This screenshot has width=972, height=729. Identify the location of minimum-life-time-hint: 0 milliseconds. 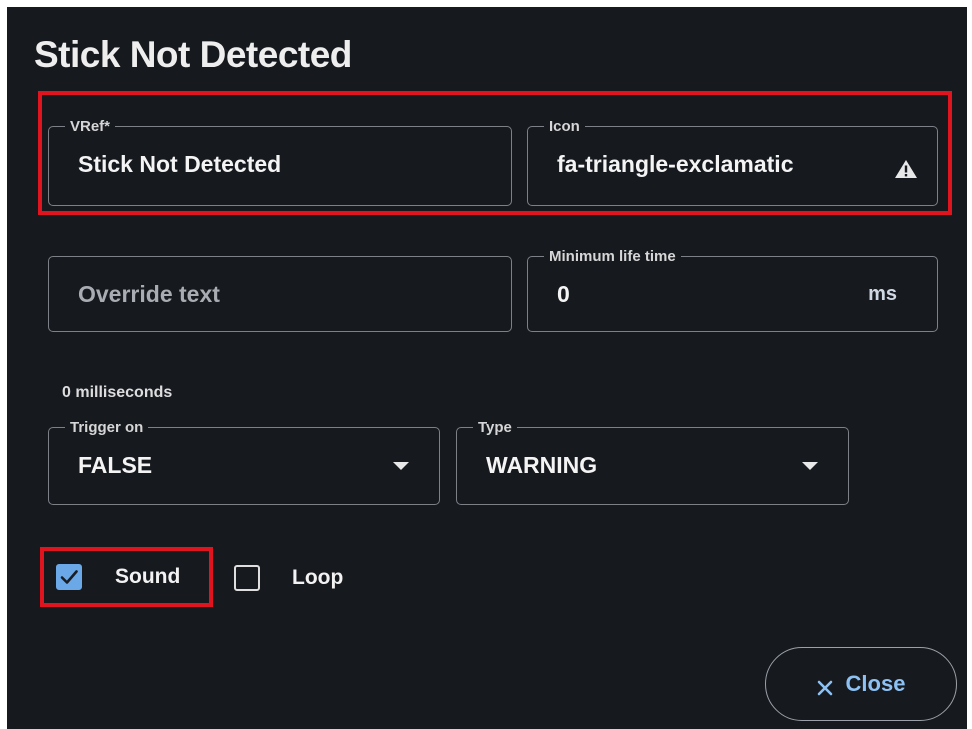
(117, 392).